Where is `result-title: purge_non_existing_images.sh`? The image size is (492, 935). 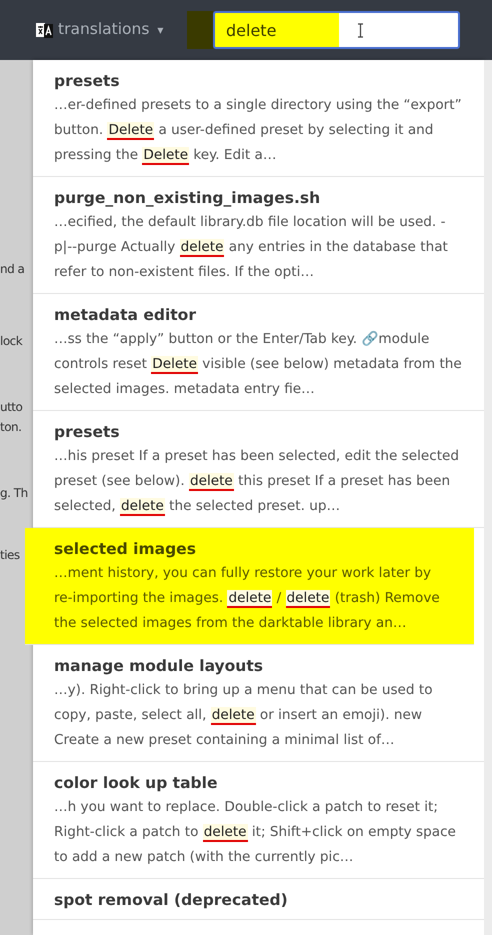 result-title: purge_non_existing_images.sh is located at coordinates (188, 198).